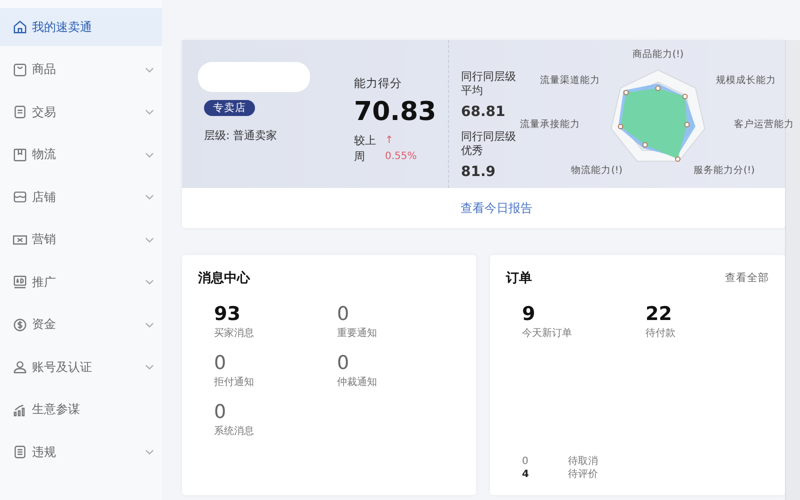  What do you see at coordinates (483, 112) in the screenshot?
I see `peer-value: 68.81` at bounding box center [483, 112].